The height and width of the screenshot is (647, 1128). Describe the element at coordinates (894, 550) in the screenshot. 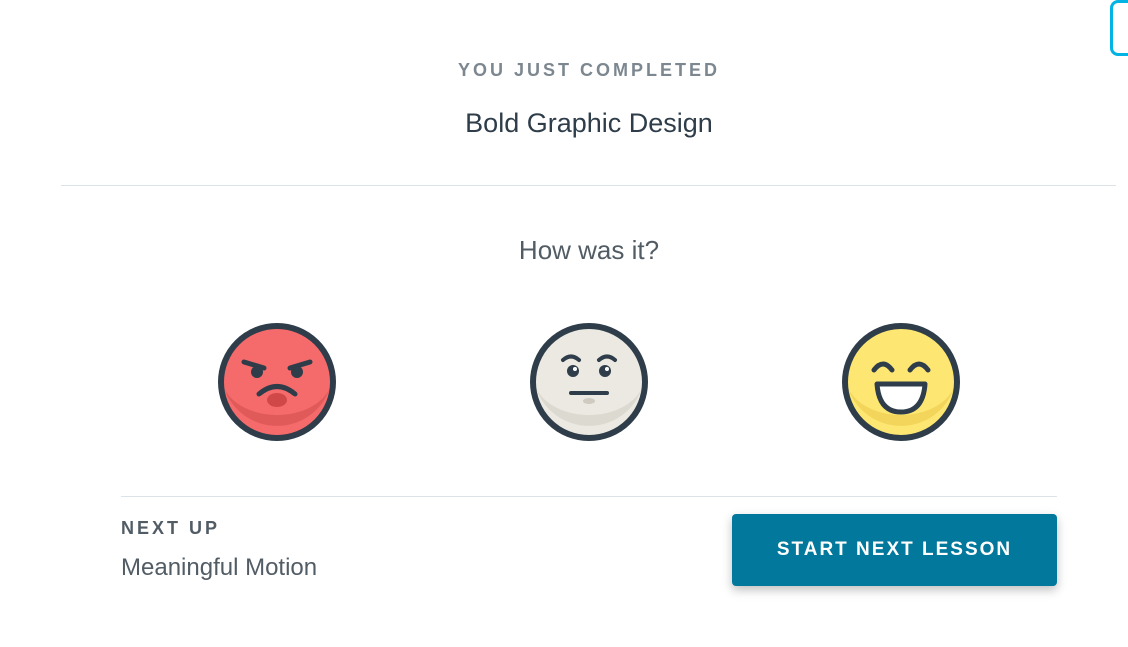

I see `start-next-lesson-button: START NEXT LESSON` at that location.